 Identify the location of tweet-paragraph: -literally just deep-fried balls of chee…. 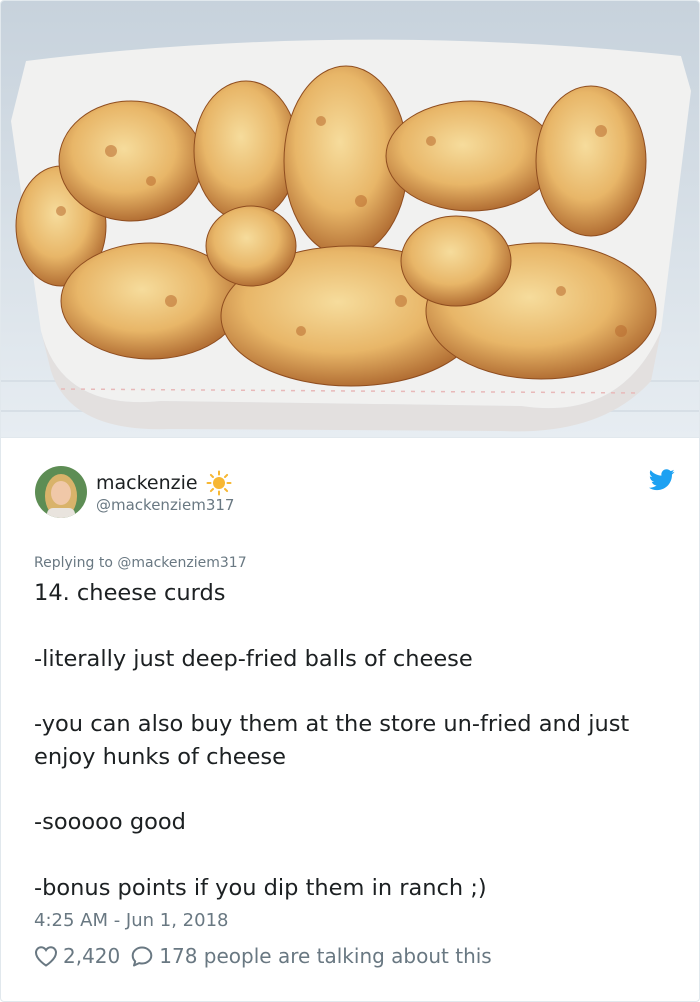
(253, 658).